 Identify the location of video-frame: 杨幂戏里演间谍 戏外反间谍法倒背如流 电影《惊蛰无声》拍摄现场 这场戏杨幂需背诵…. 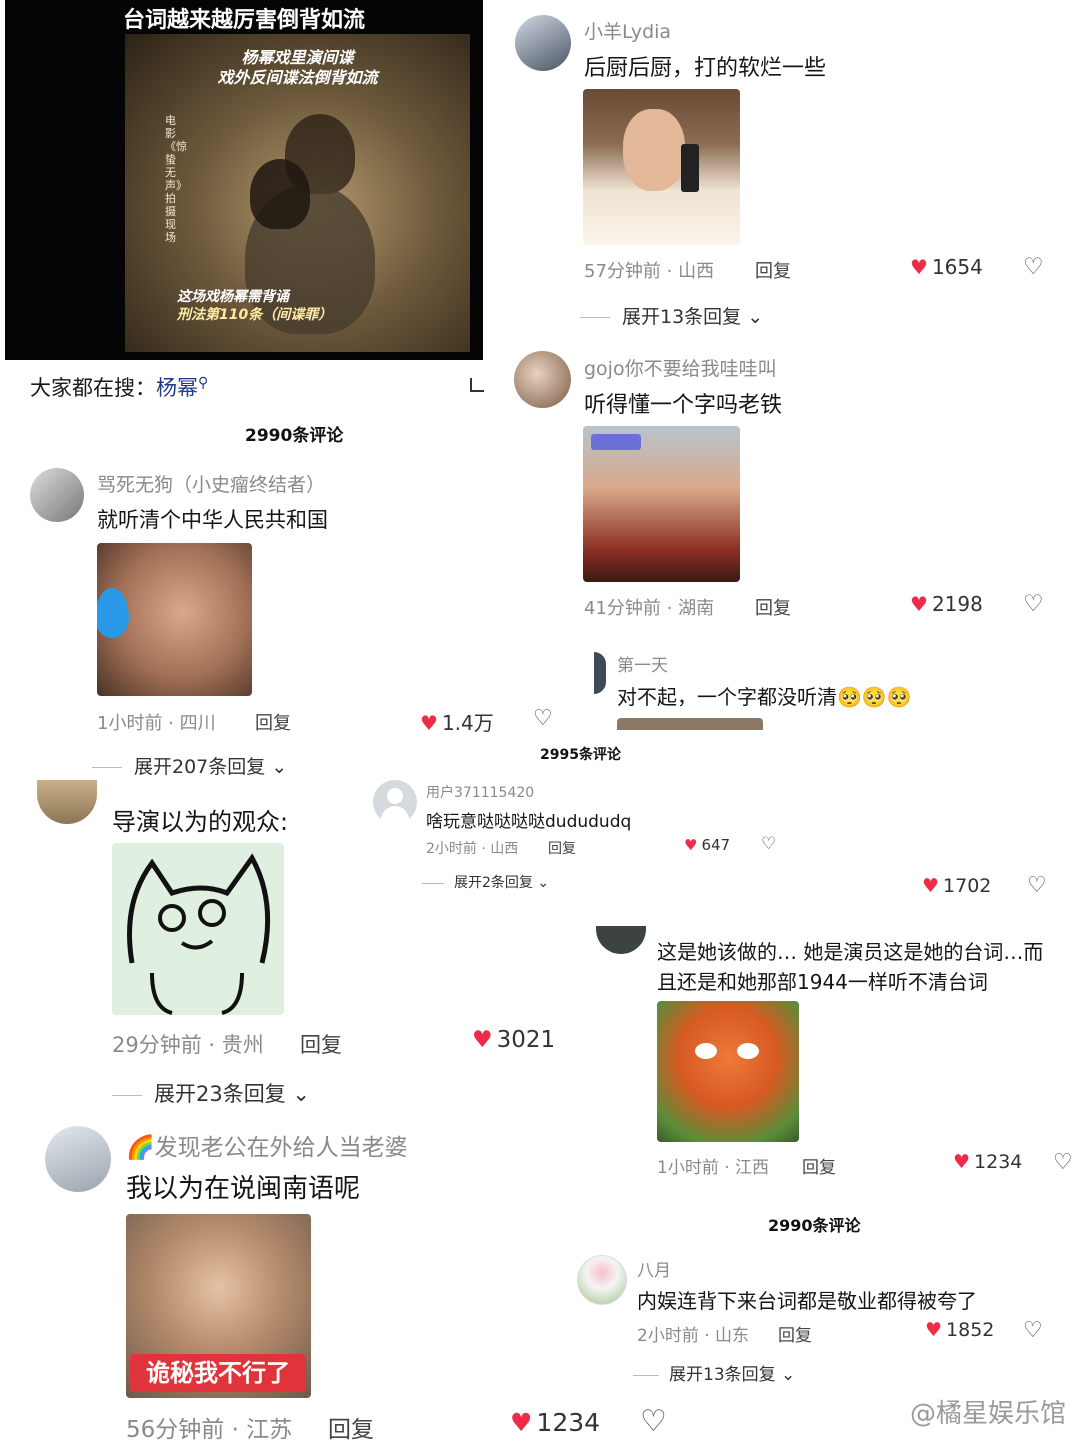
(297, 193).